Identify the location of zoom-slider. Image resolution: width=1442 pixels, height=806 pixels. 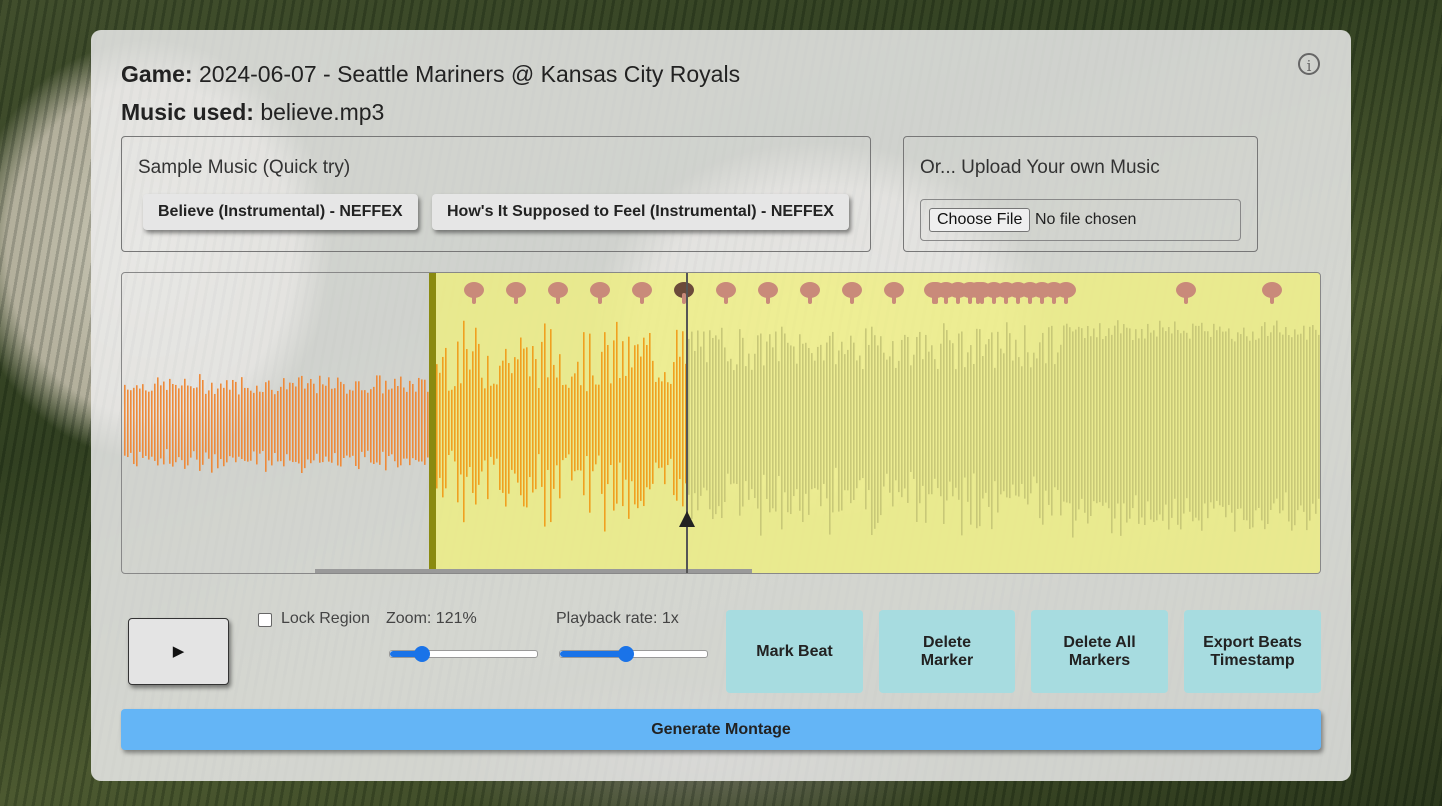
(463, 654).